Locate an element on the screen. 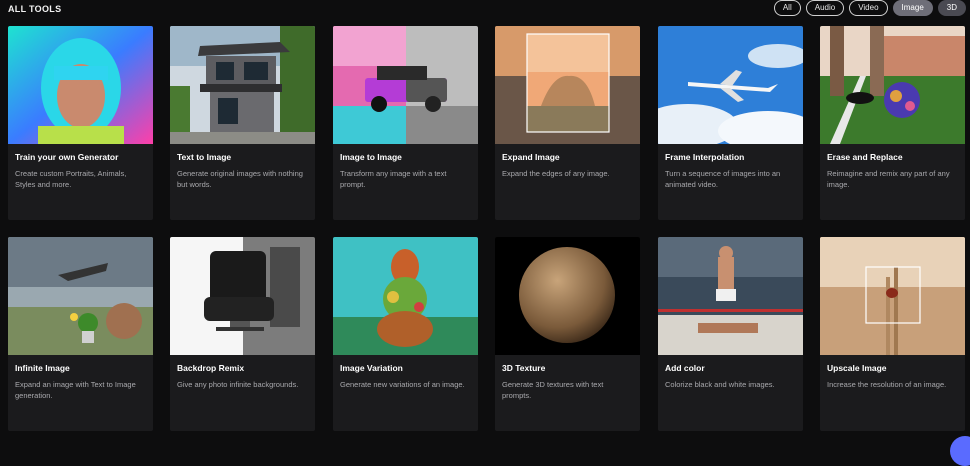 This screenshot has width=970, height=466. card-title: Infinite Image is located at coordinates (42, 368).